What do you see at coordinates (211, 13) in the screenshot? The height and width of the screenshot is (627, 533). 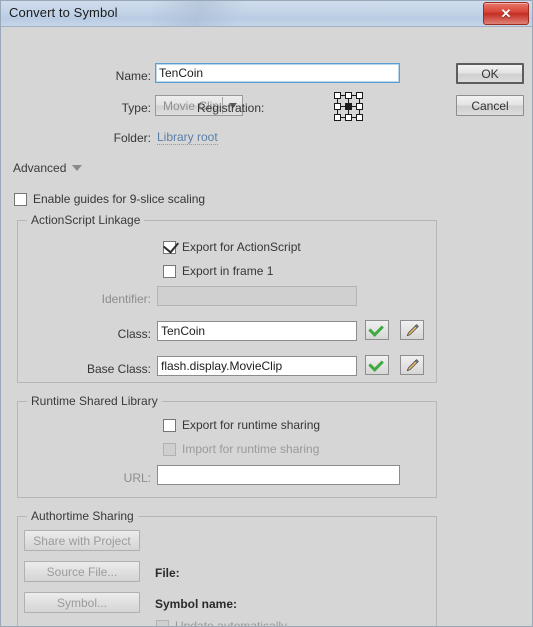 I see `titlebar-highlight` at bounding box center [211, 13].